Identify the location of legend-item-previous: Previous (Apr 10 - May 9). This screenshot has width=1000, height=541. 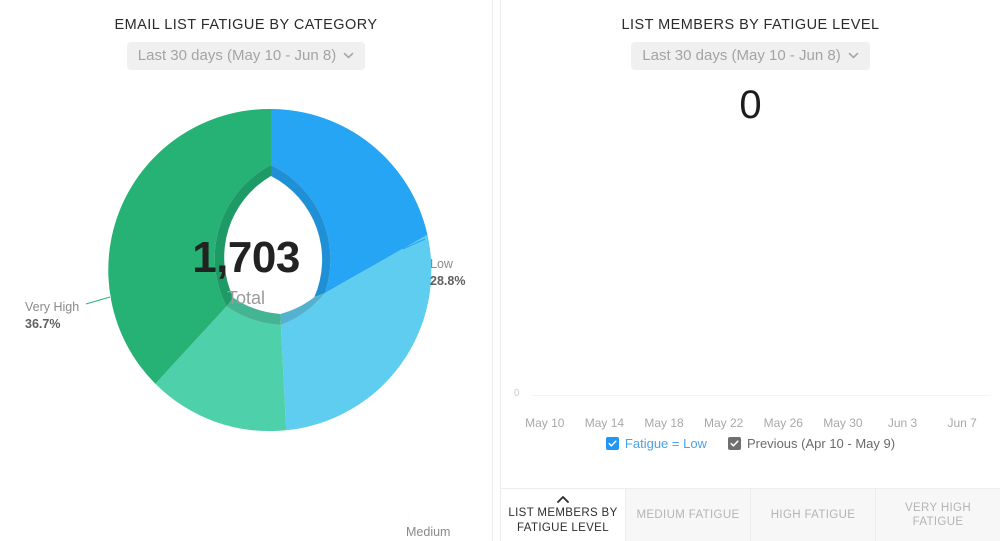
(811, 443).